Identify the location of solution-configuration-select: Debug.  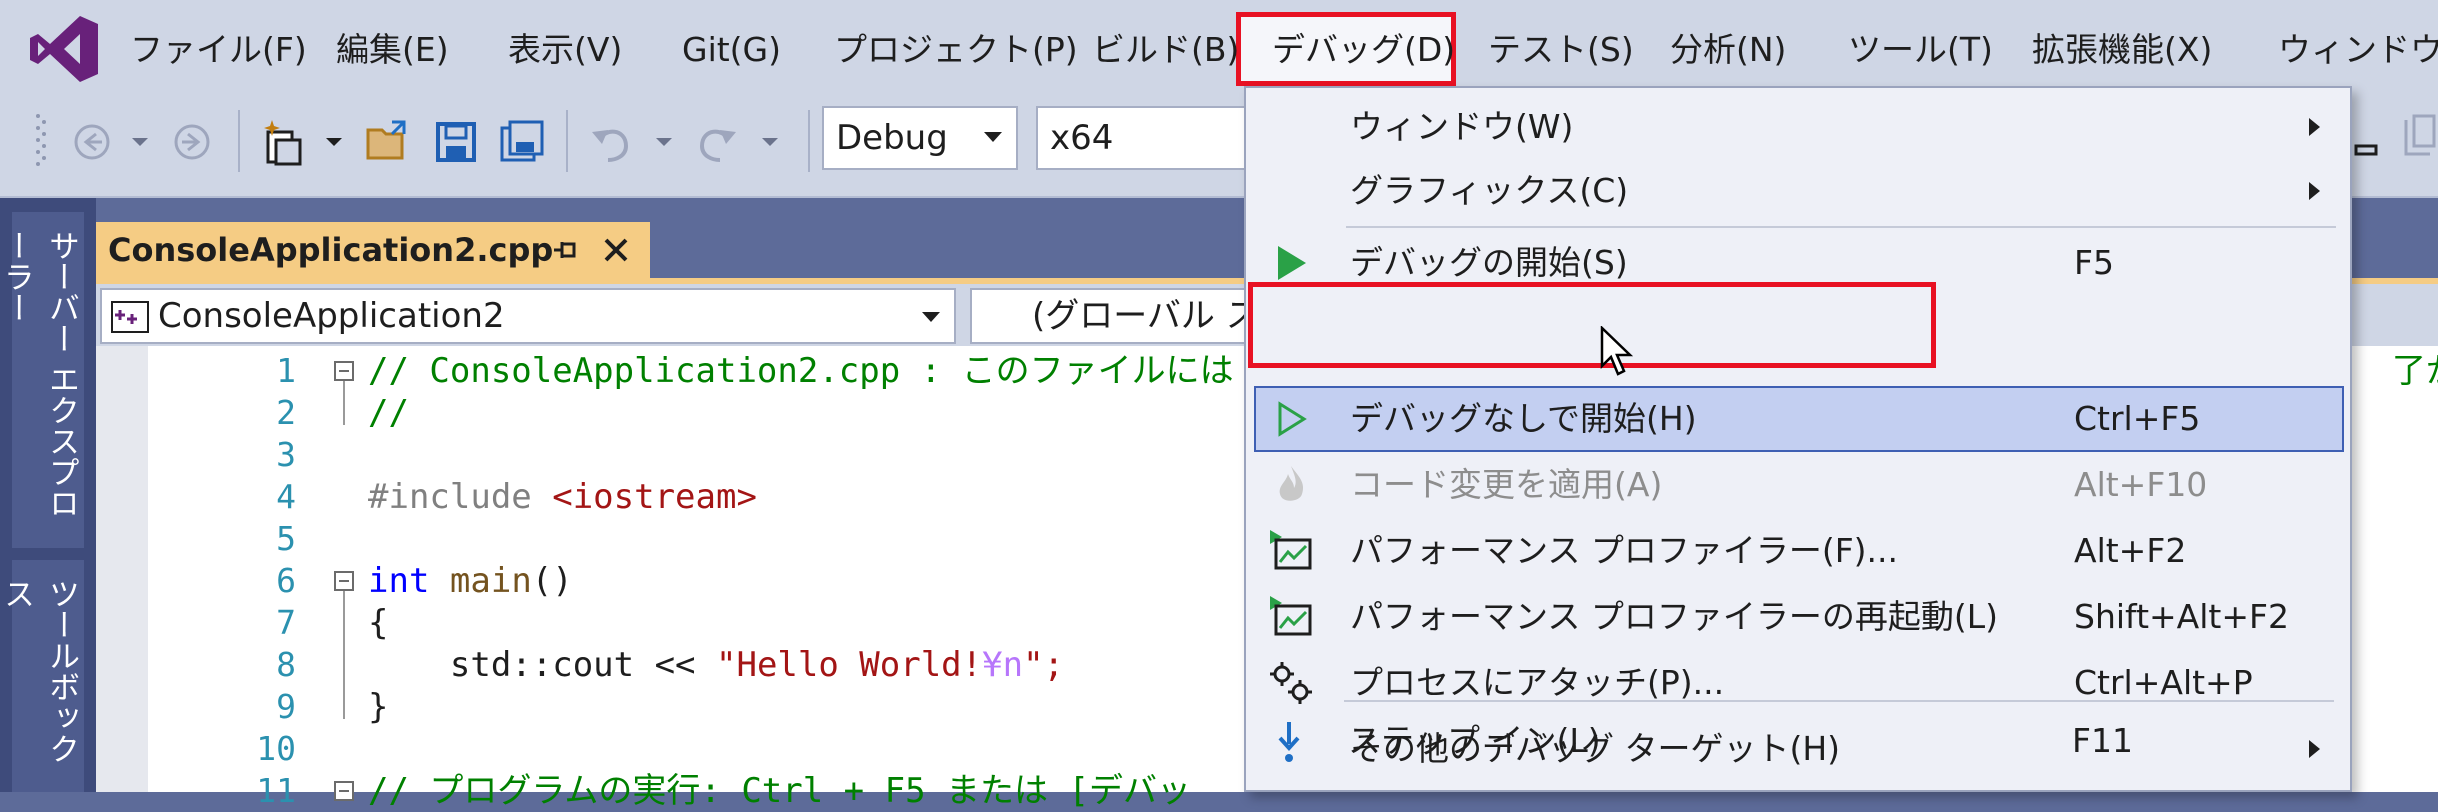
(920, 138).